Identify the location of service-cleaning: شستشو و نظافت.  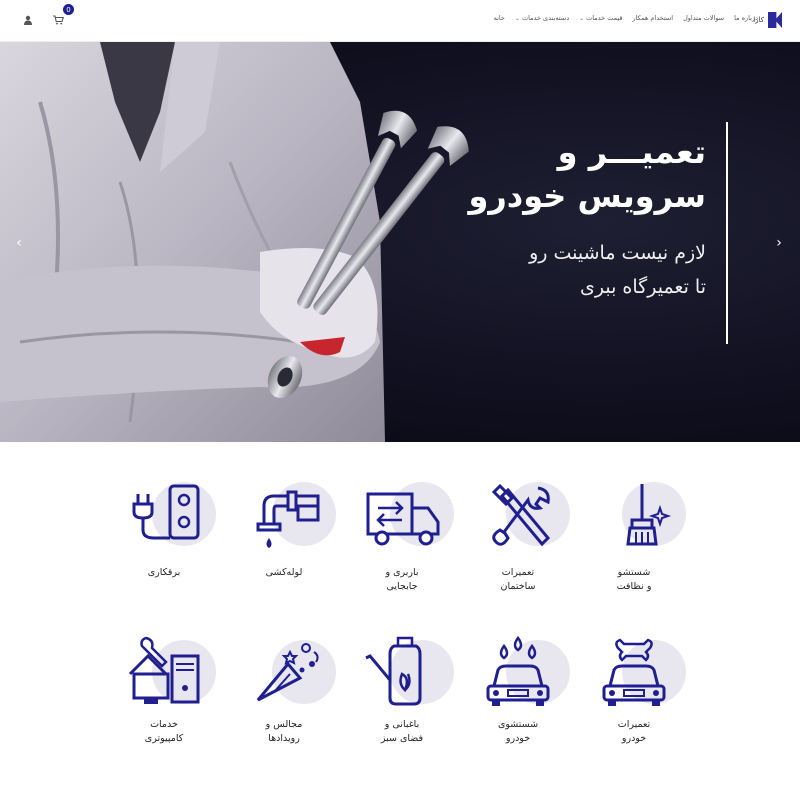
(634, 538).